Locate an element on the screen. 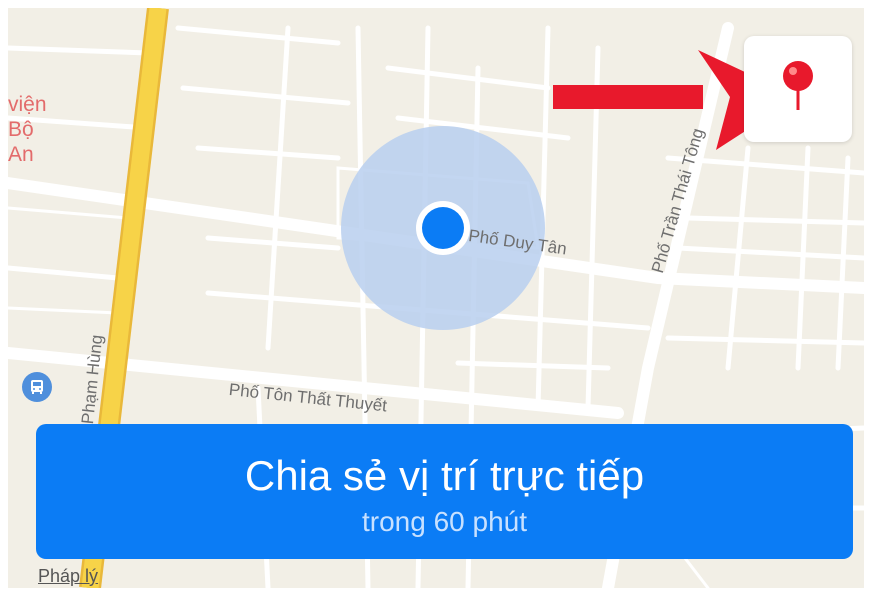 Image resolution: width=870 pixels, height=589 pixels. bus-icon is located at coordinates (37, 387).